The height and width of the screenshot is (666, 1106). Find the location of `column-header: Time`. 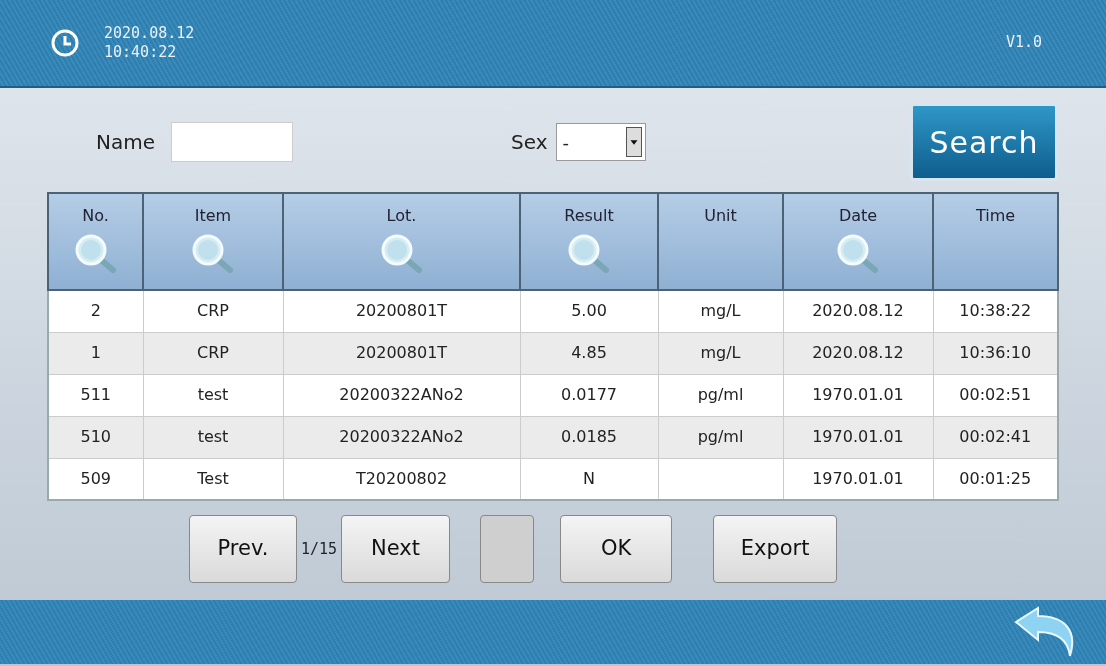

column-header: Time is located at coordinates (995, 241).